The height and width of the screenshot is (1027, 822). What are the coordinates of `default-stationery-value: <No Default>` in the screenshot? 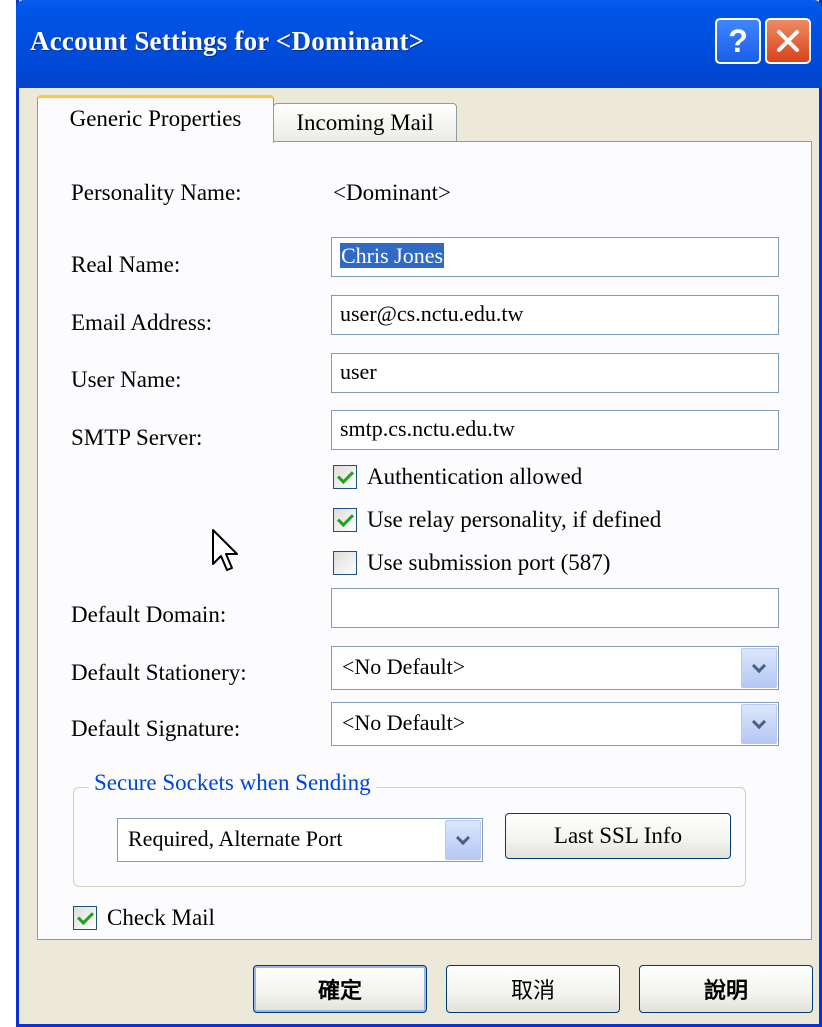 It's located at (404, 666).